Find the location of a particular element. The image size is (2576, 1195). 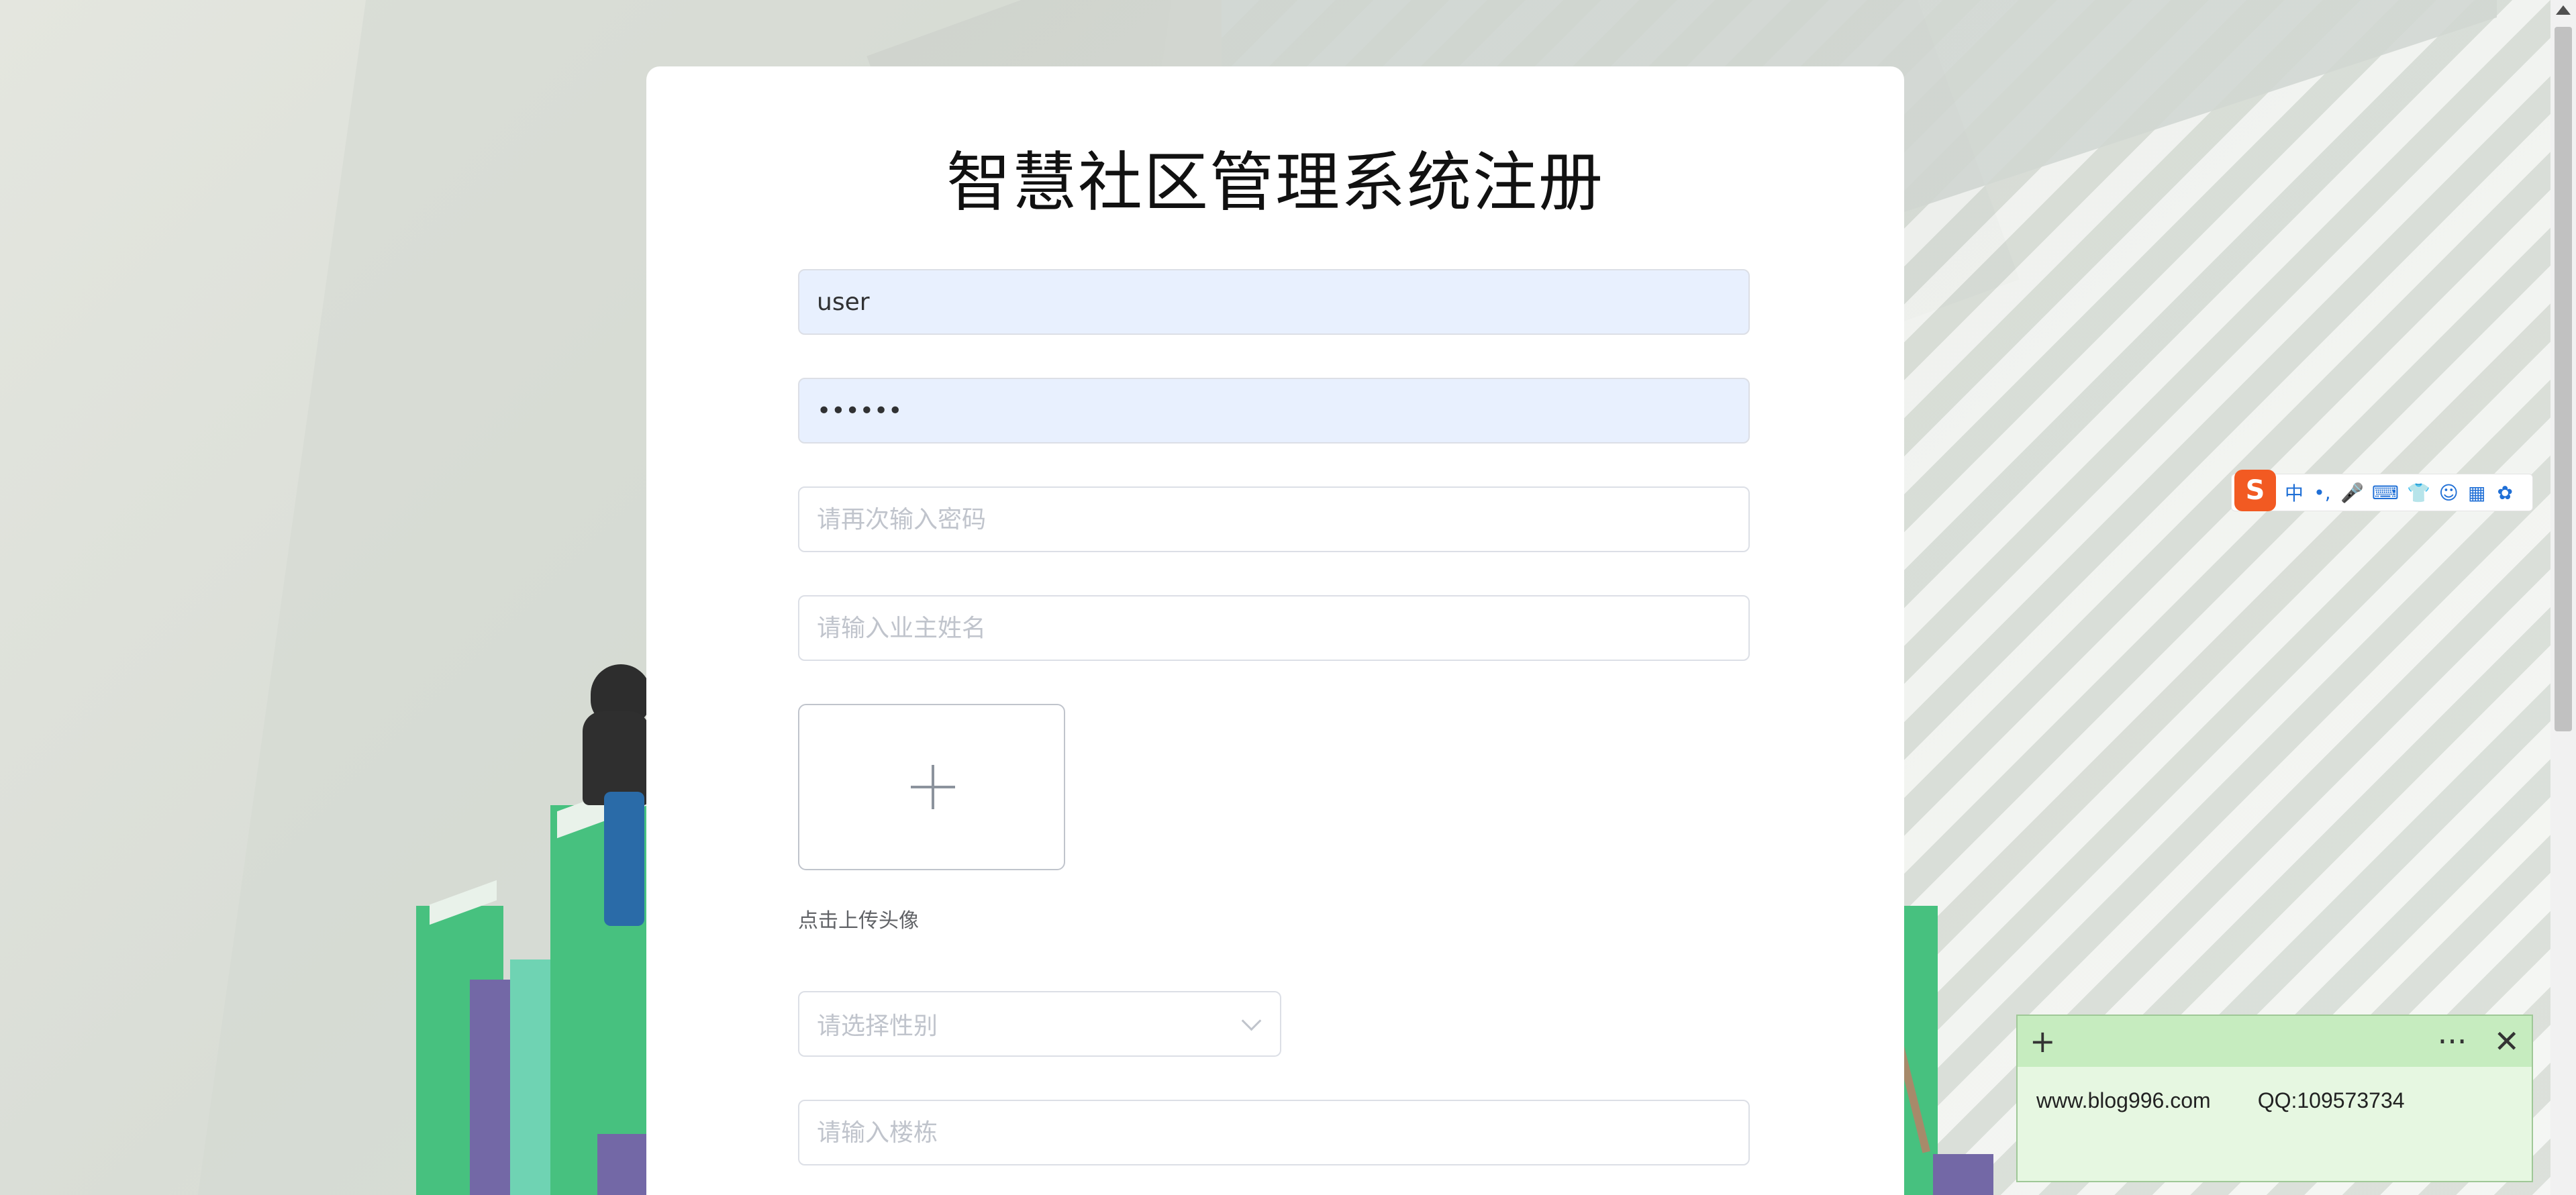

scroll-thumb is located at coordinates (2563, 379).